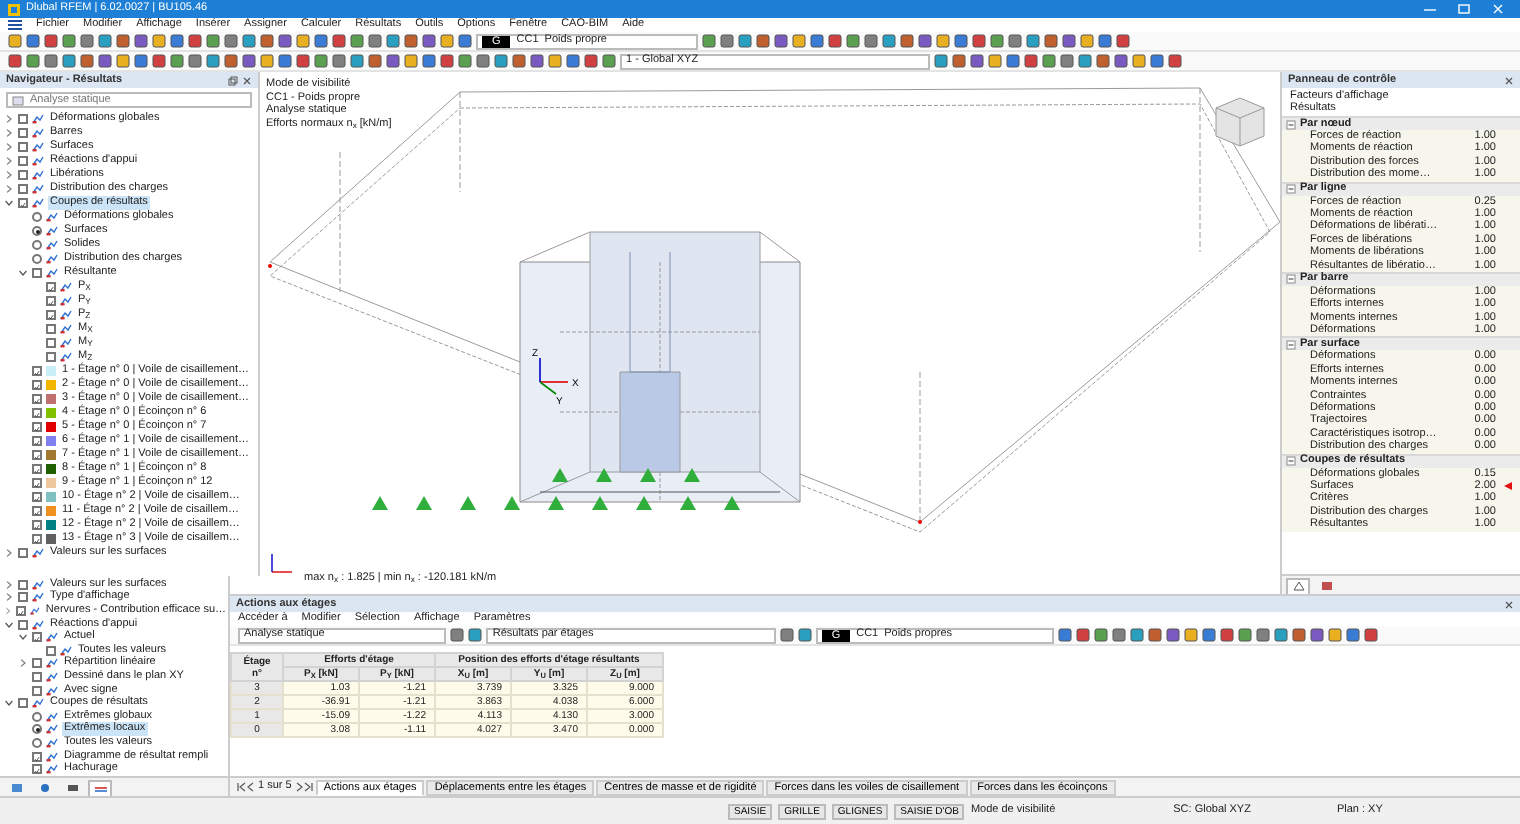 Image resolution: width=1520 pixels, height=824 pixels. Describe the element at coordinates (15, 25) in the screenshot. I see `menu-icon` at that location.